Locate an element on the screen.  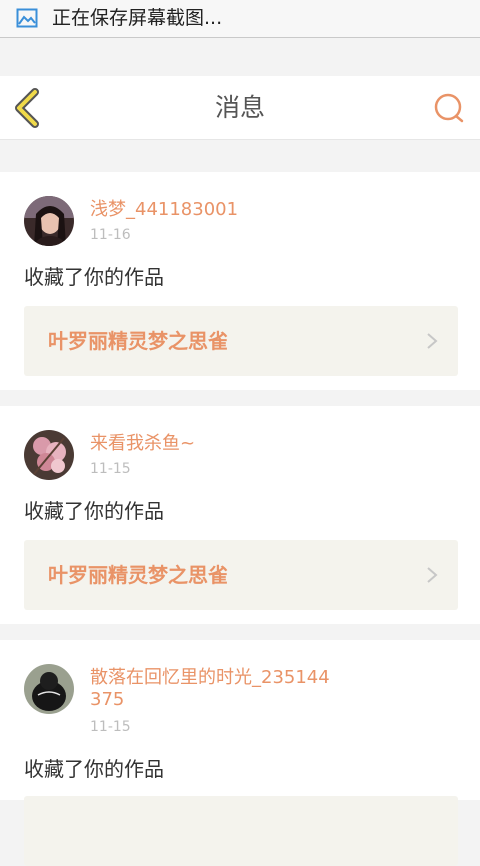
nav-bar: 消息 is located at coordinates (240, 108).